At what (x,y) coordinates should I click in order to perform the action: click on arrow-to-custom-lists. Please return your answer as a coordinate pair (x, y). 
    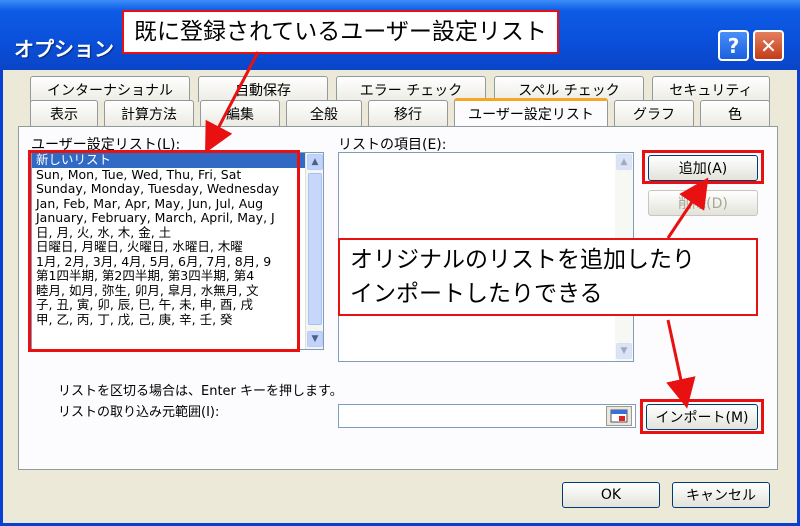
    Looking at the image, I should click on (232, 102).